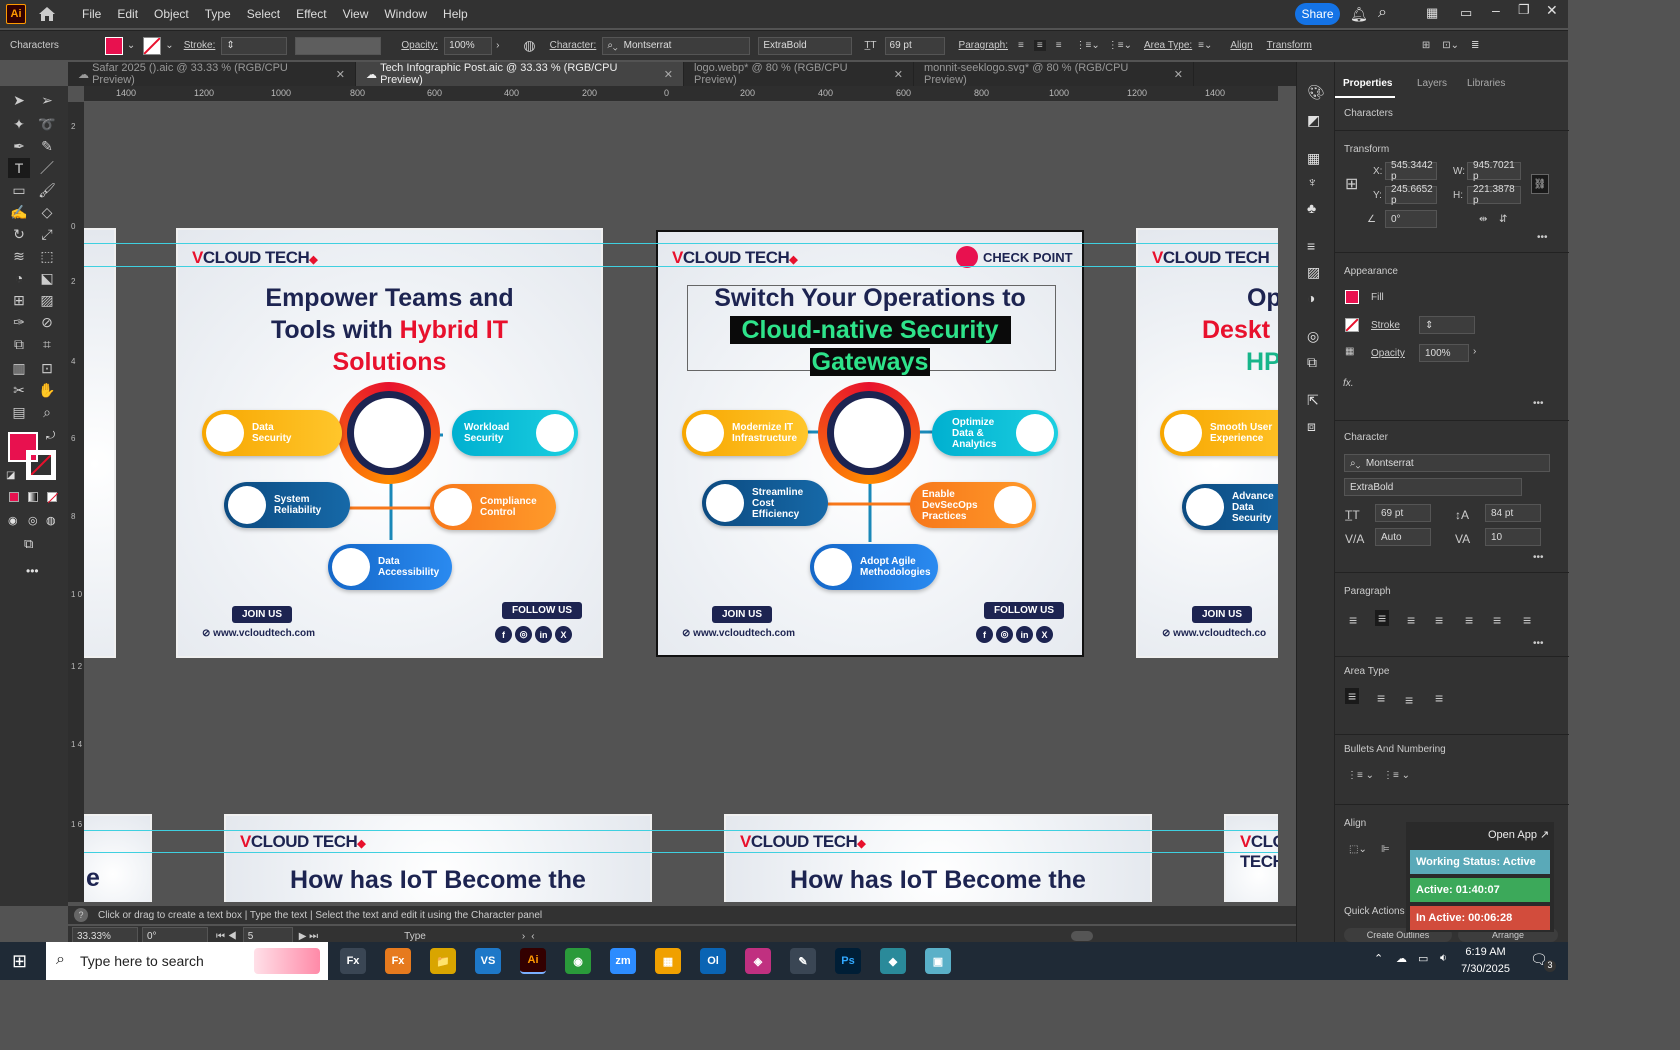  Describe the element at coordinates (47, 300) in the screenshot. I see `gradient-icon: ▨` at that location.